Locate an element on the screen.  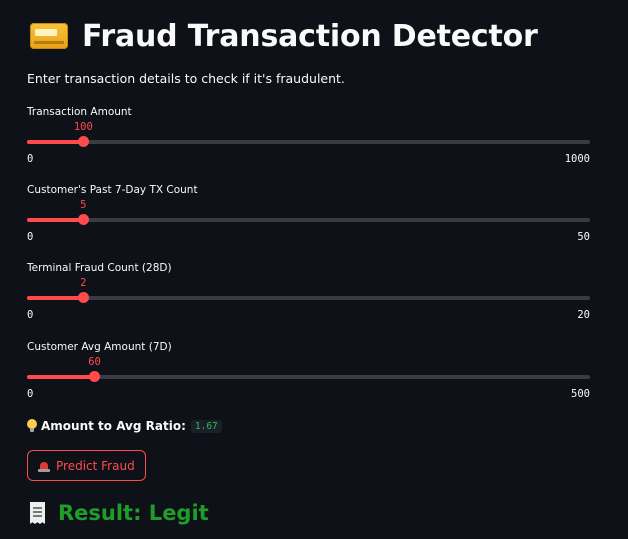
page-header: Fraud Transaction Detector is located at coordinates (284, 36).